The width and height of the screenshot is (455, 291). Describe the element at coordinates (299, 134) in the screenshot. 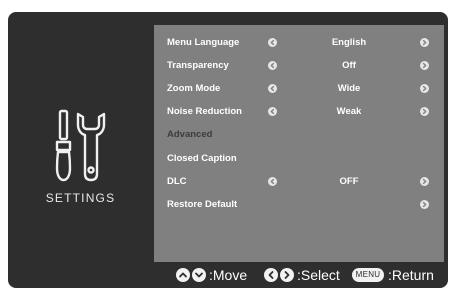

I see `menu-item-advanced: Advanced` at that location.